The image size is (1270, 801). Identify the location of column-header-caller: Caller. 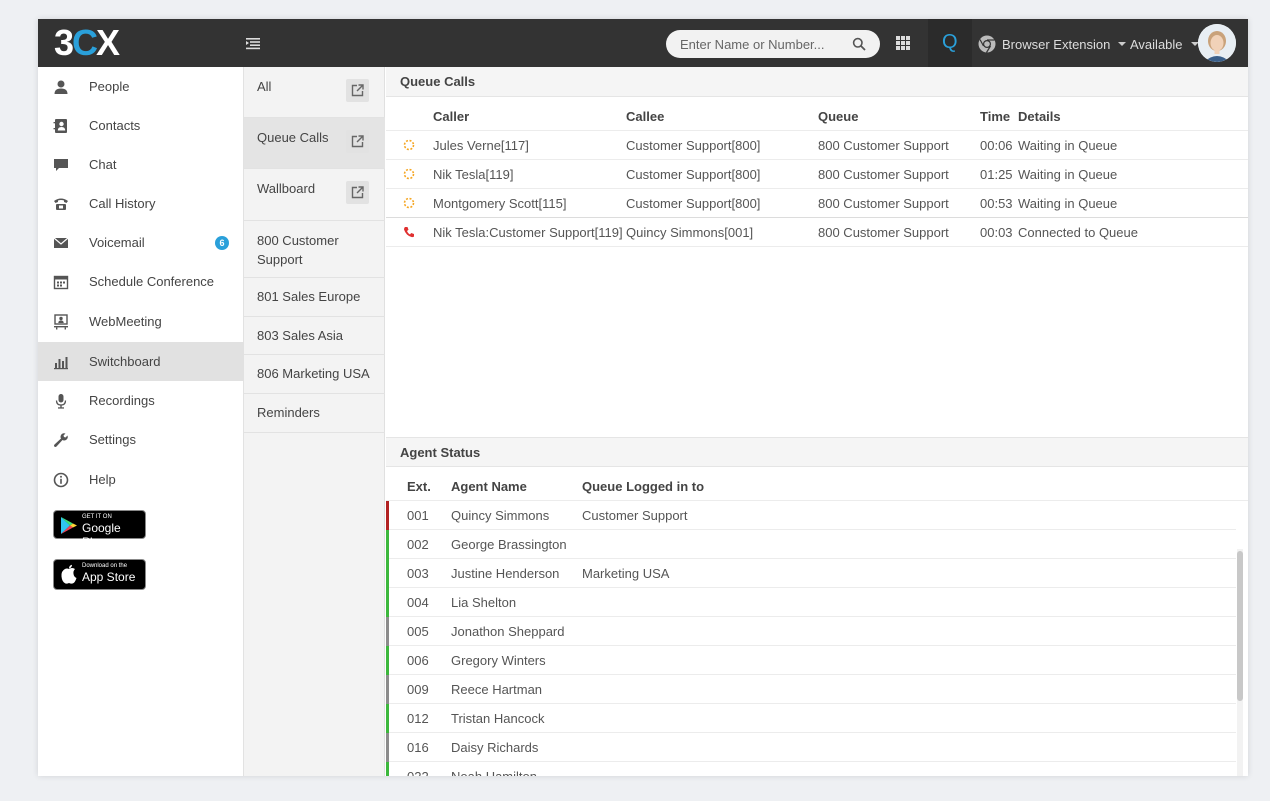
(451, 116).